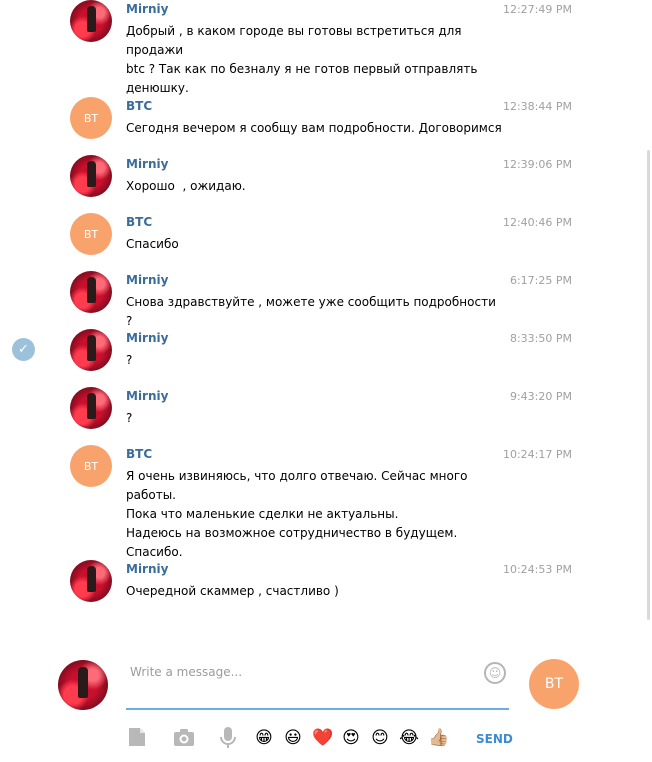 Image resolution: width=652 pixels, height=762 pixels. What do you see at coordinates (554, 684) in the screenshot?
I see `peer-avatar: BT` at bounding box center [554, 684].